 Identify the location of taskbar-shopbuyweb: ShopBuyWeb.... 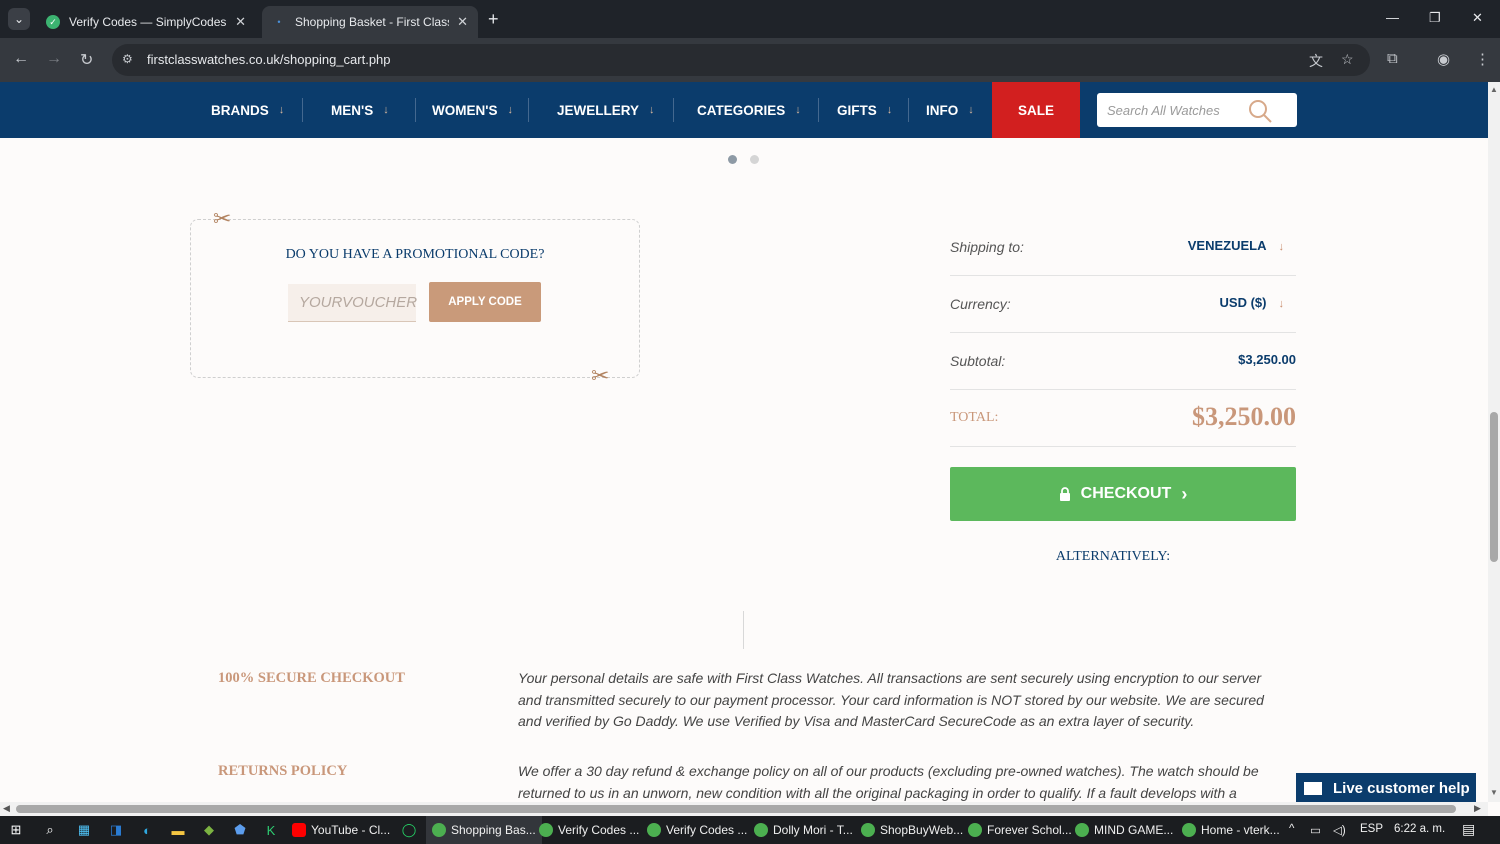
(912, 830).